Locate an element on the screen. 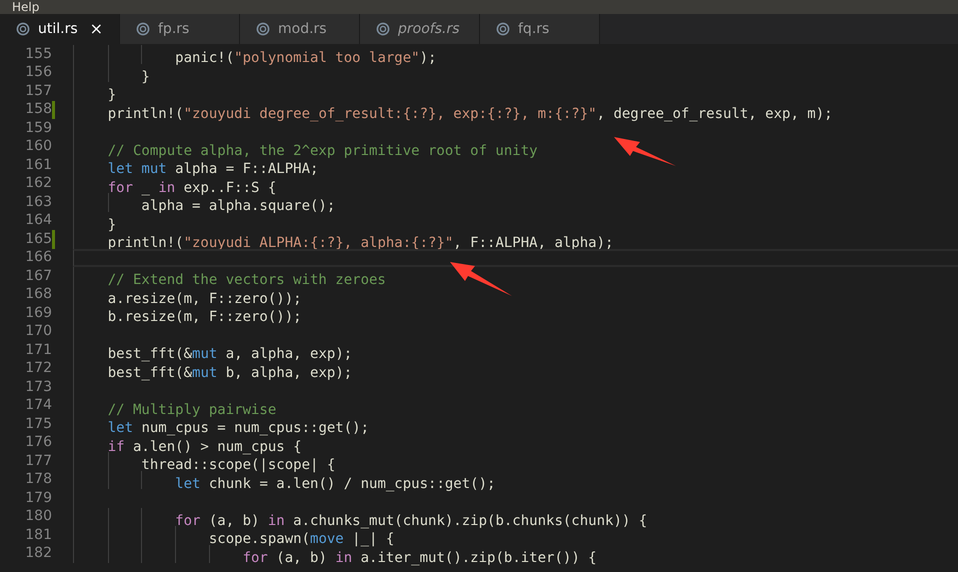 The height and width of the screenshot is (572, 958). line-number: 160 is located at coordinates (38, 146).